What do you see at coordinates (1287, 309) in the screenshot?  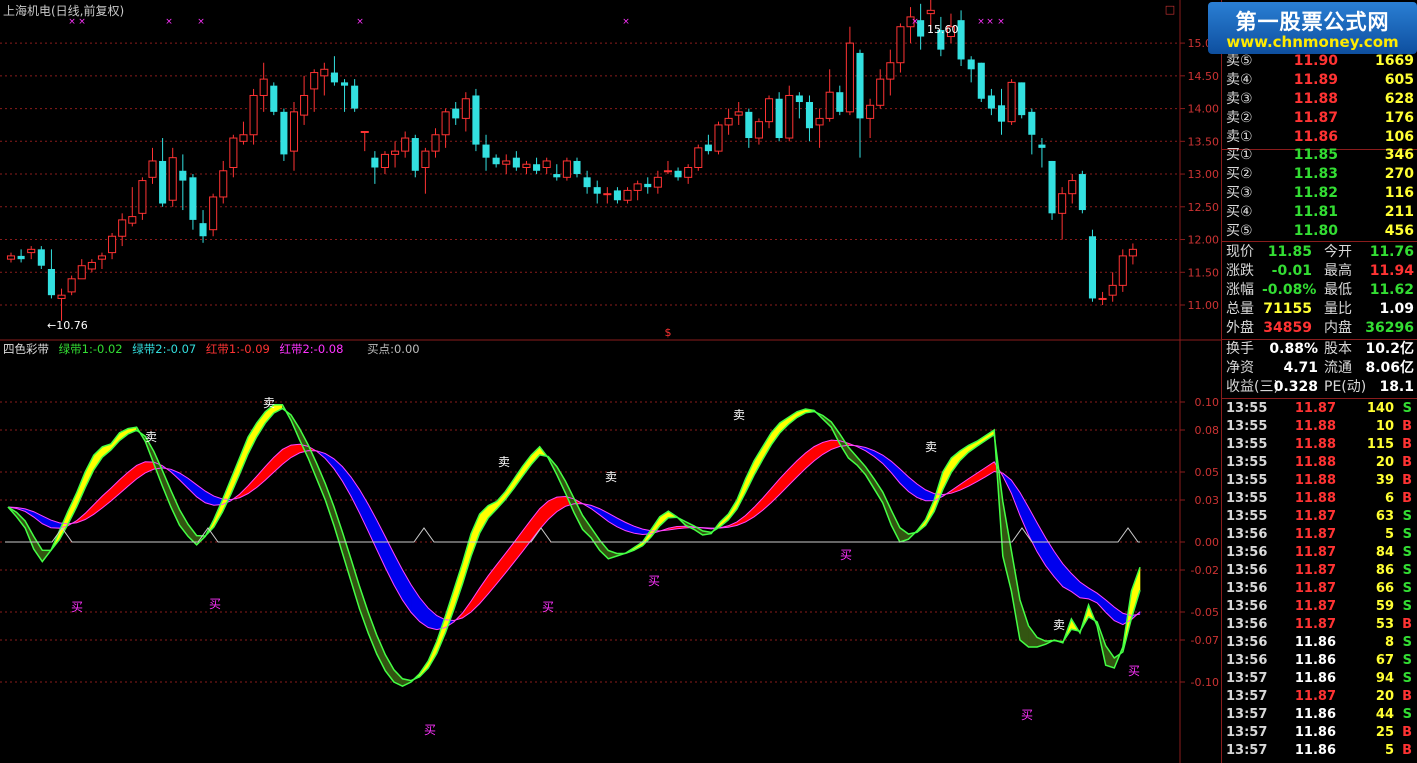 I see `quote-value: 71155` at bounding box center [1287, 309].